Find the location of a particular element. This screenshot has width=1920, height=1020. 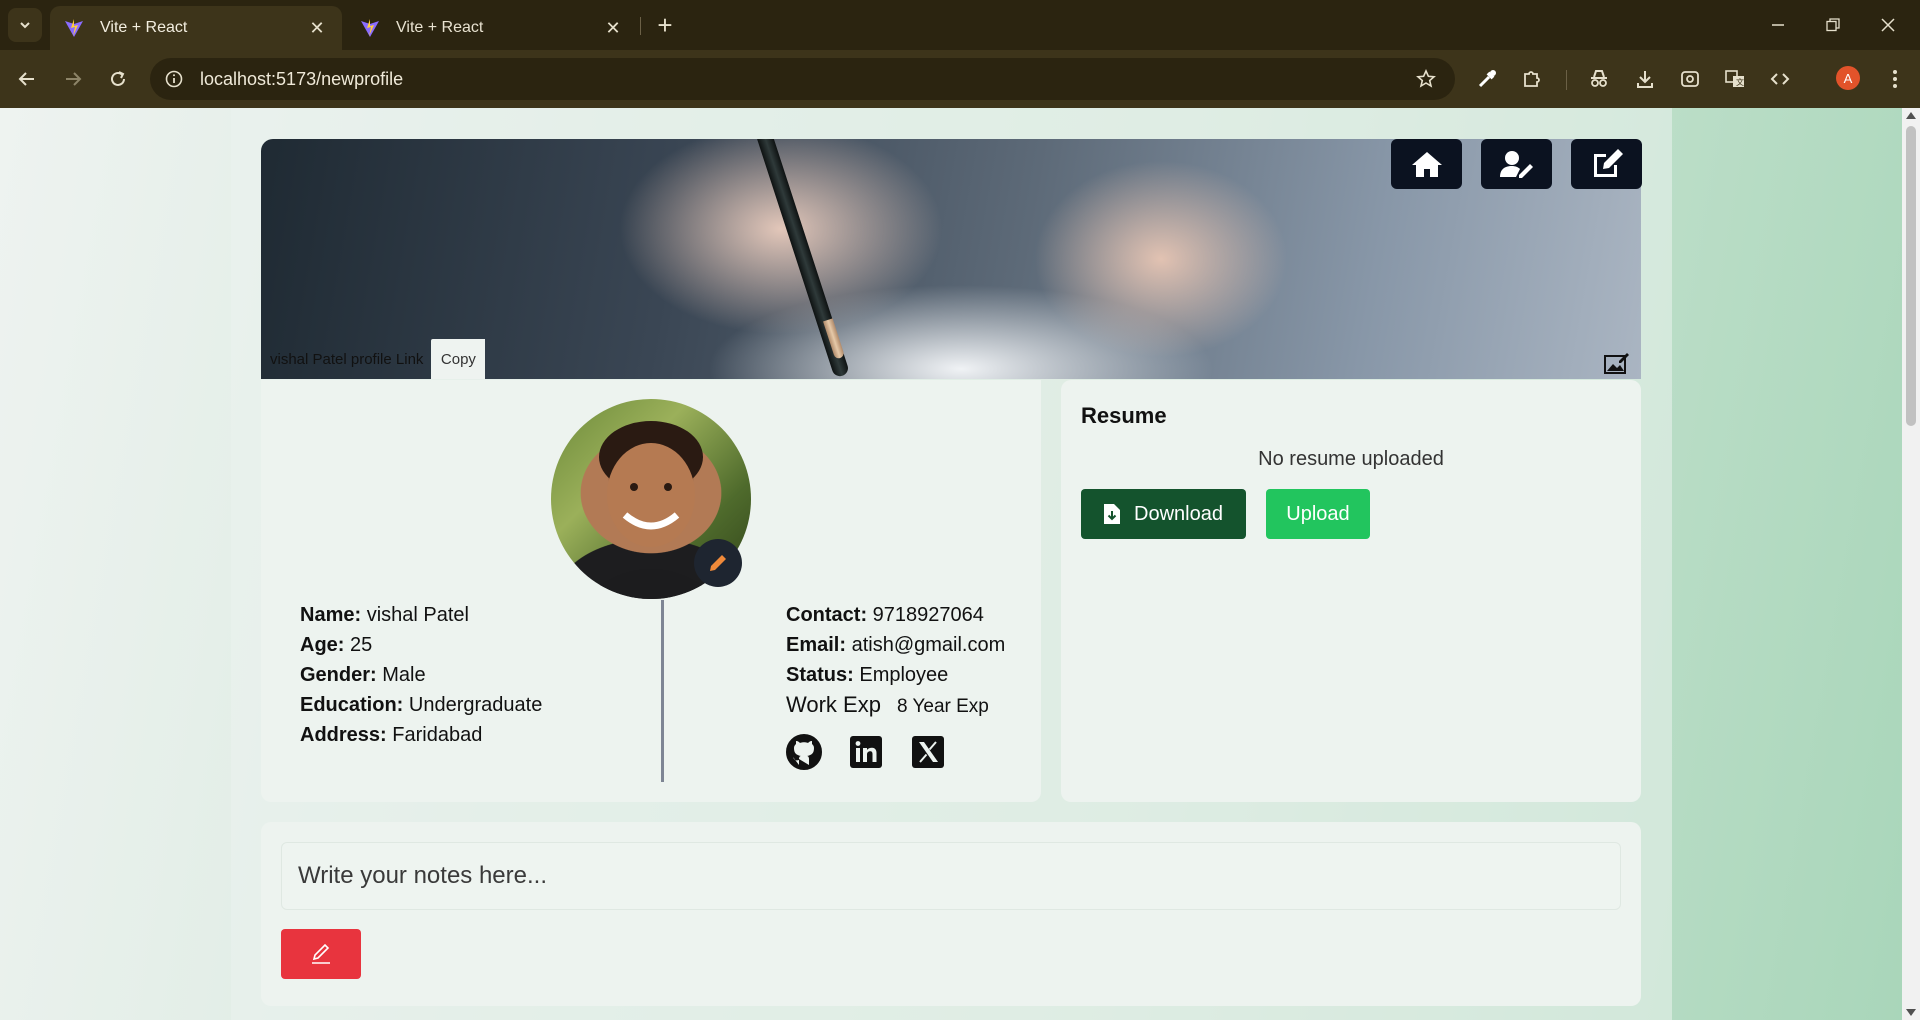

edit-user-button is located at coordinates (1516, 164).